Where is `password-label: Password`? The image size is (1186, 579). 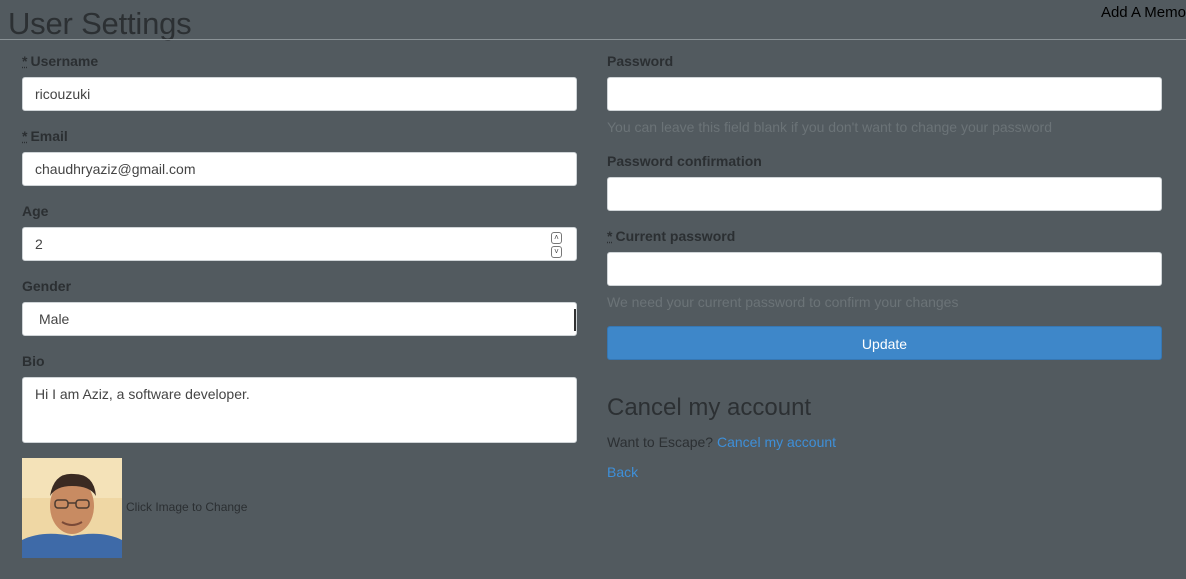 password-label: Password is located at coordinates (640, 61).